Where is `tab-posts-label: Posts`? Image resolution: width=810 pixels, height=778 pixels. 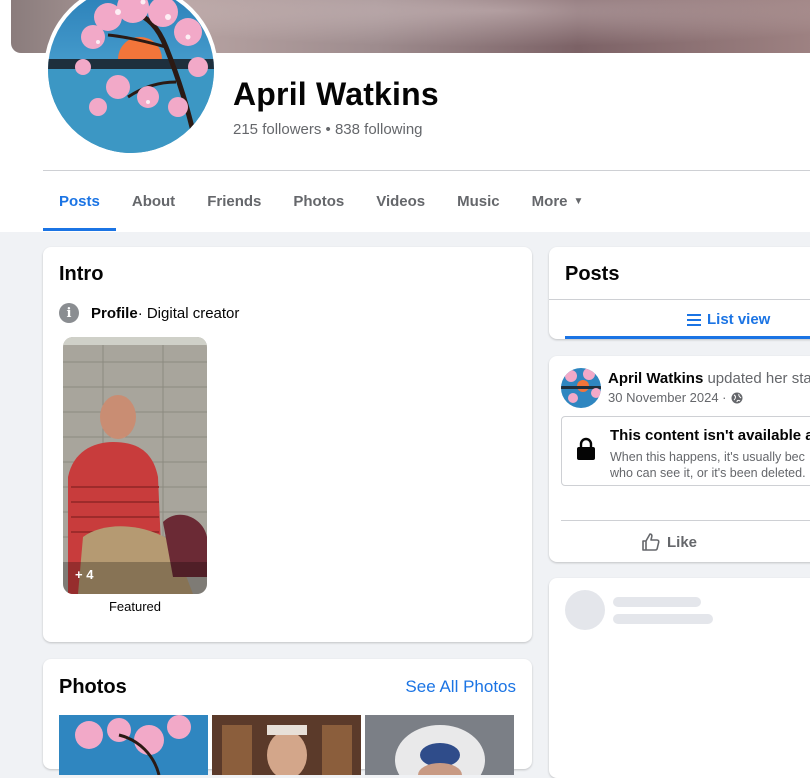 tab-posts-label: Posts is located at coordinates (79, 201).